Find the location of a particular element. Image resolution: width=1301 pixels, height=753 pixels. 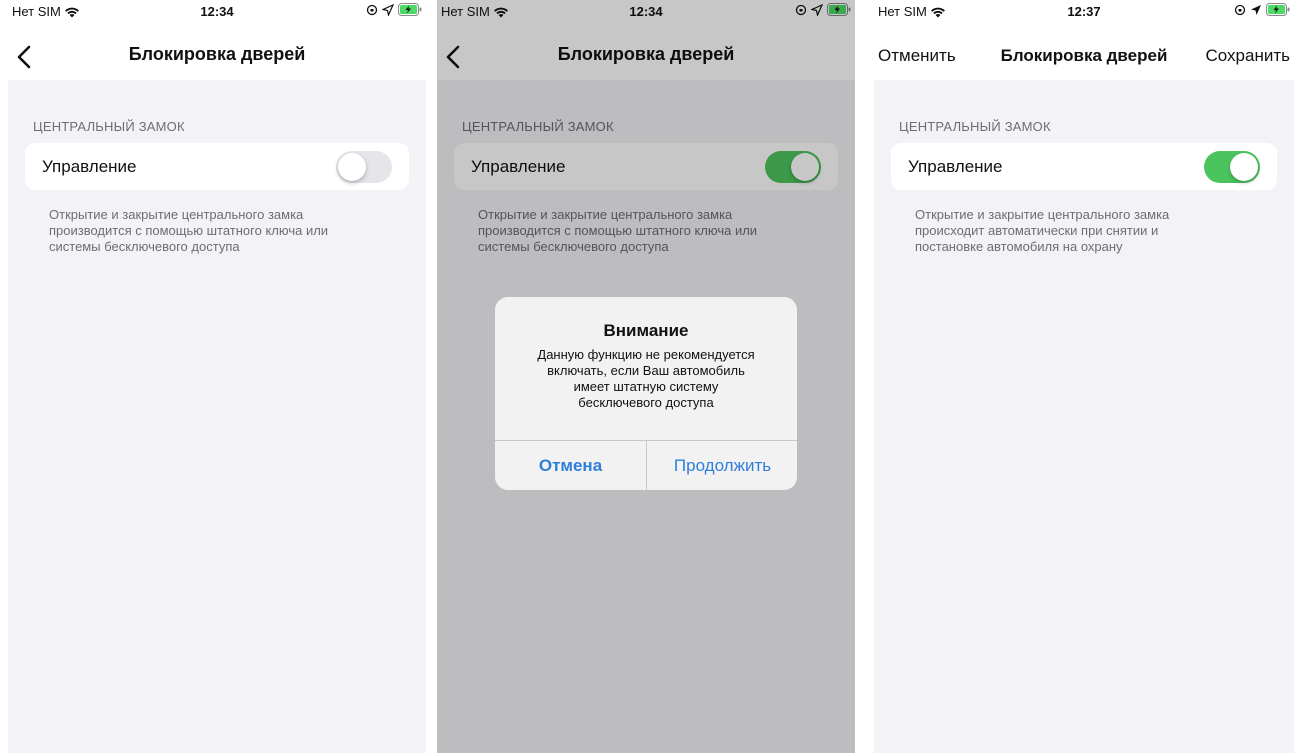

alert-title: Внимание is located at coordinates (646, 330).